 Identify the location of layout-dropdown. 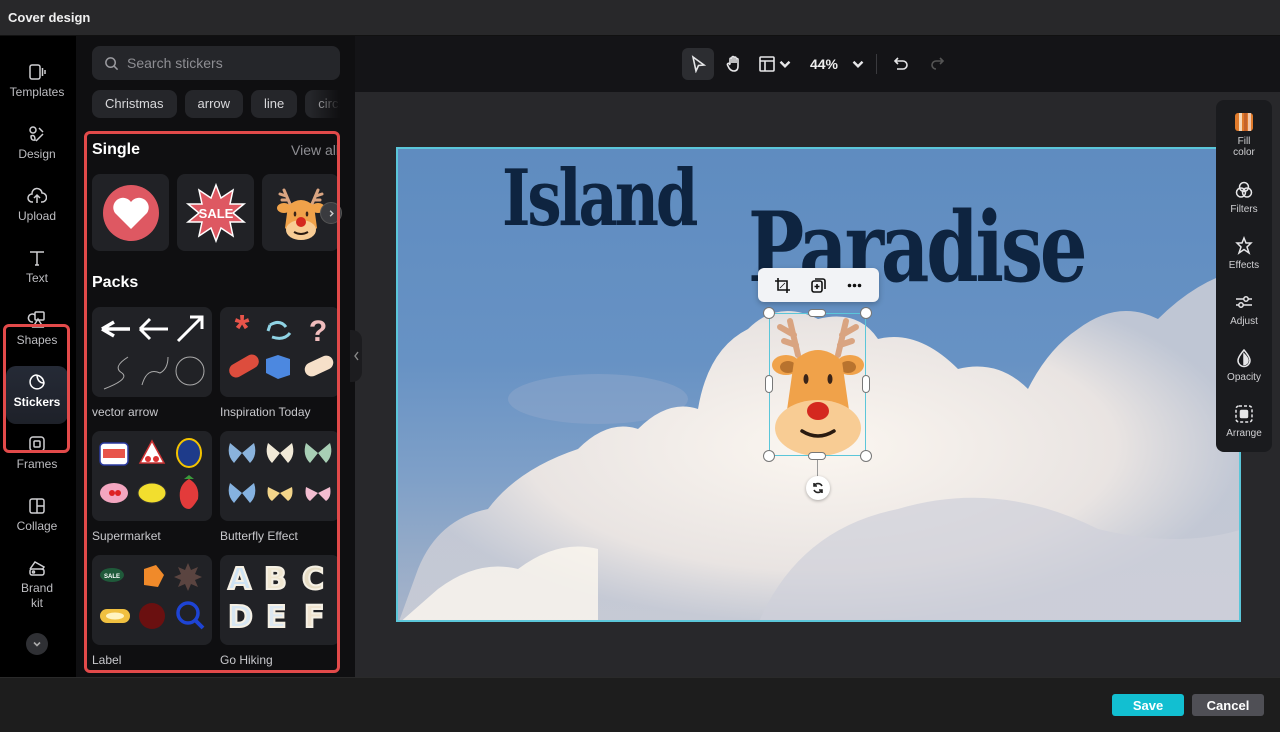
(776, 64).